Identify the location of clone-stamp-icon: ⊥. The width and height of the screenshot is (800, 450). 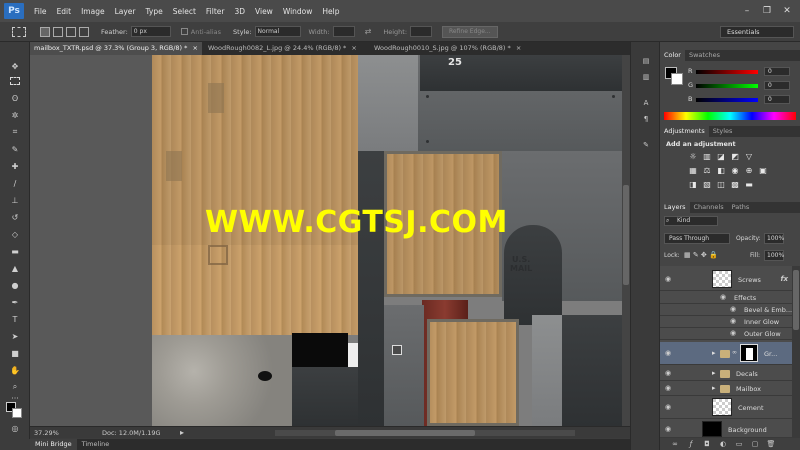
(15, 200).